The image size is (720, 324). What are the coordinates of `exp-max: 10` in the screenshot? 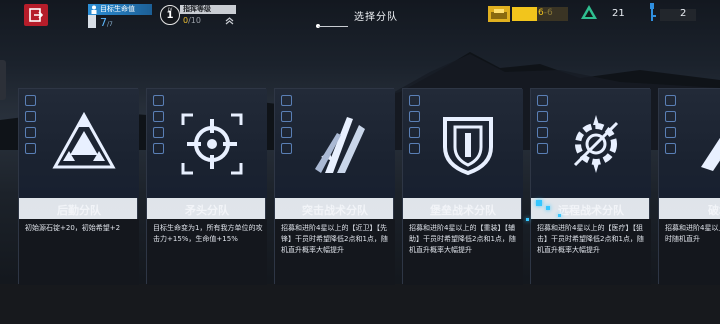 It's located at (195, 20).